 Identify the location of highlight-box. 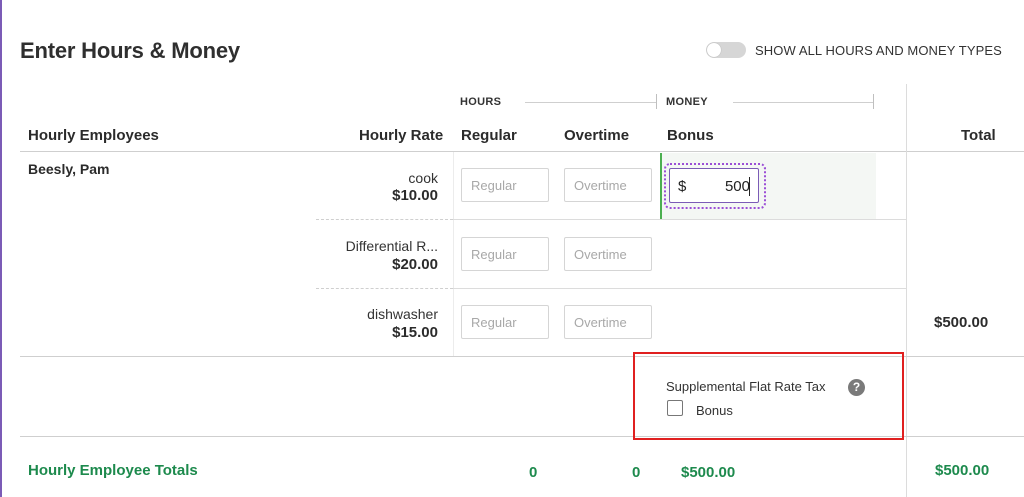
(768, 396).